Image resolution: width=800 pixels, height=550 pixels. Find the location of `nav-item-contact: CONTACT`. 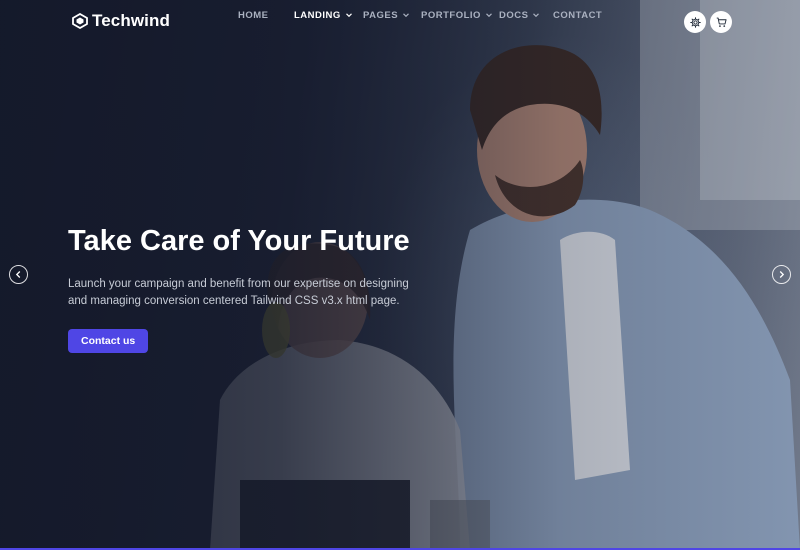

nav-item-contact: CONTACT is located at coordinates (577, 15).